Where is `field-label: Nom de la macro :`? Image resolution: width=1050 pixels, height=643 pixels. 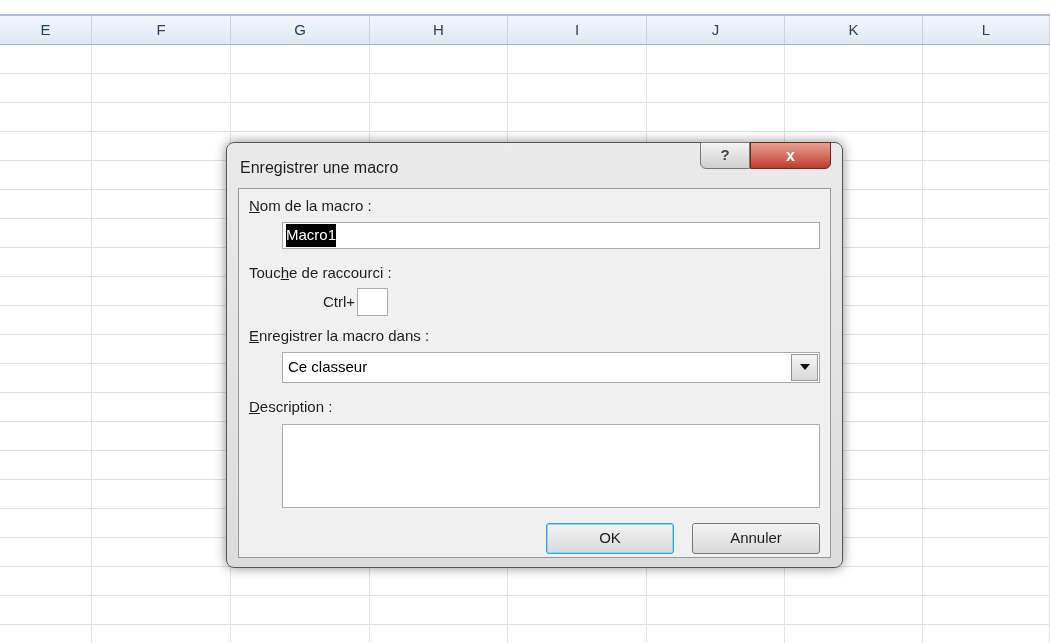 field-label: Nom de la macro : is located at coordinates (311, 206).